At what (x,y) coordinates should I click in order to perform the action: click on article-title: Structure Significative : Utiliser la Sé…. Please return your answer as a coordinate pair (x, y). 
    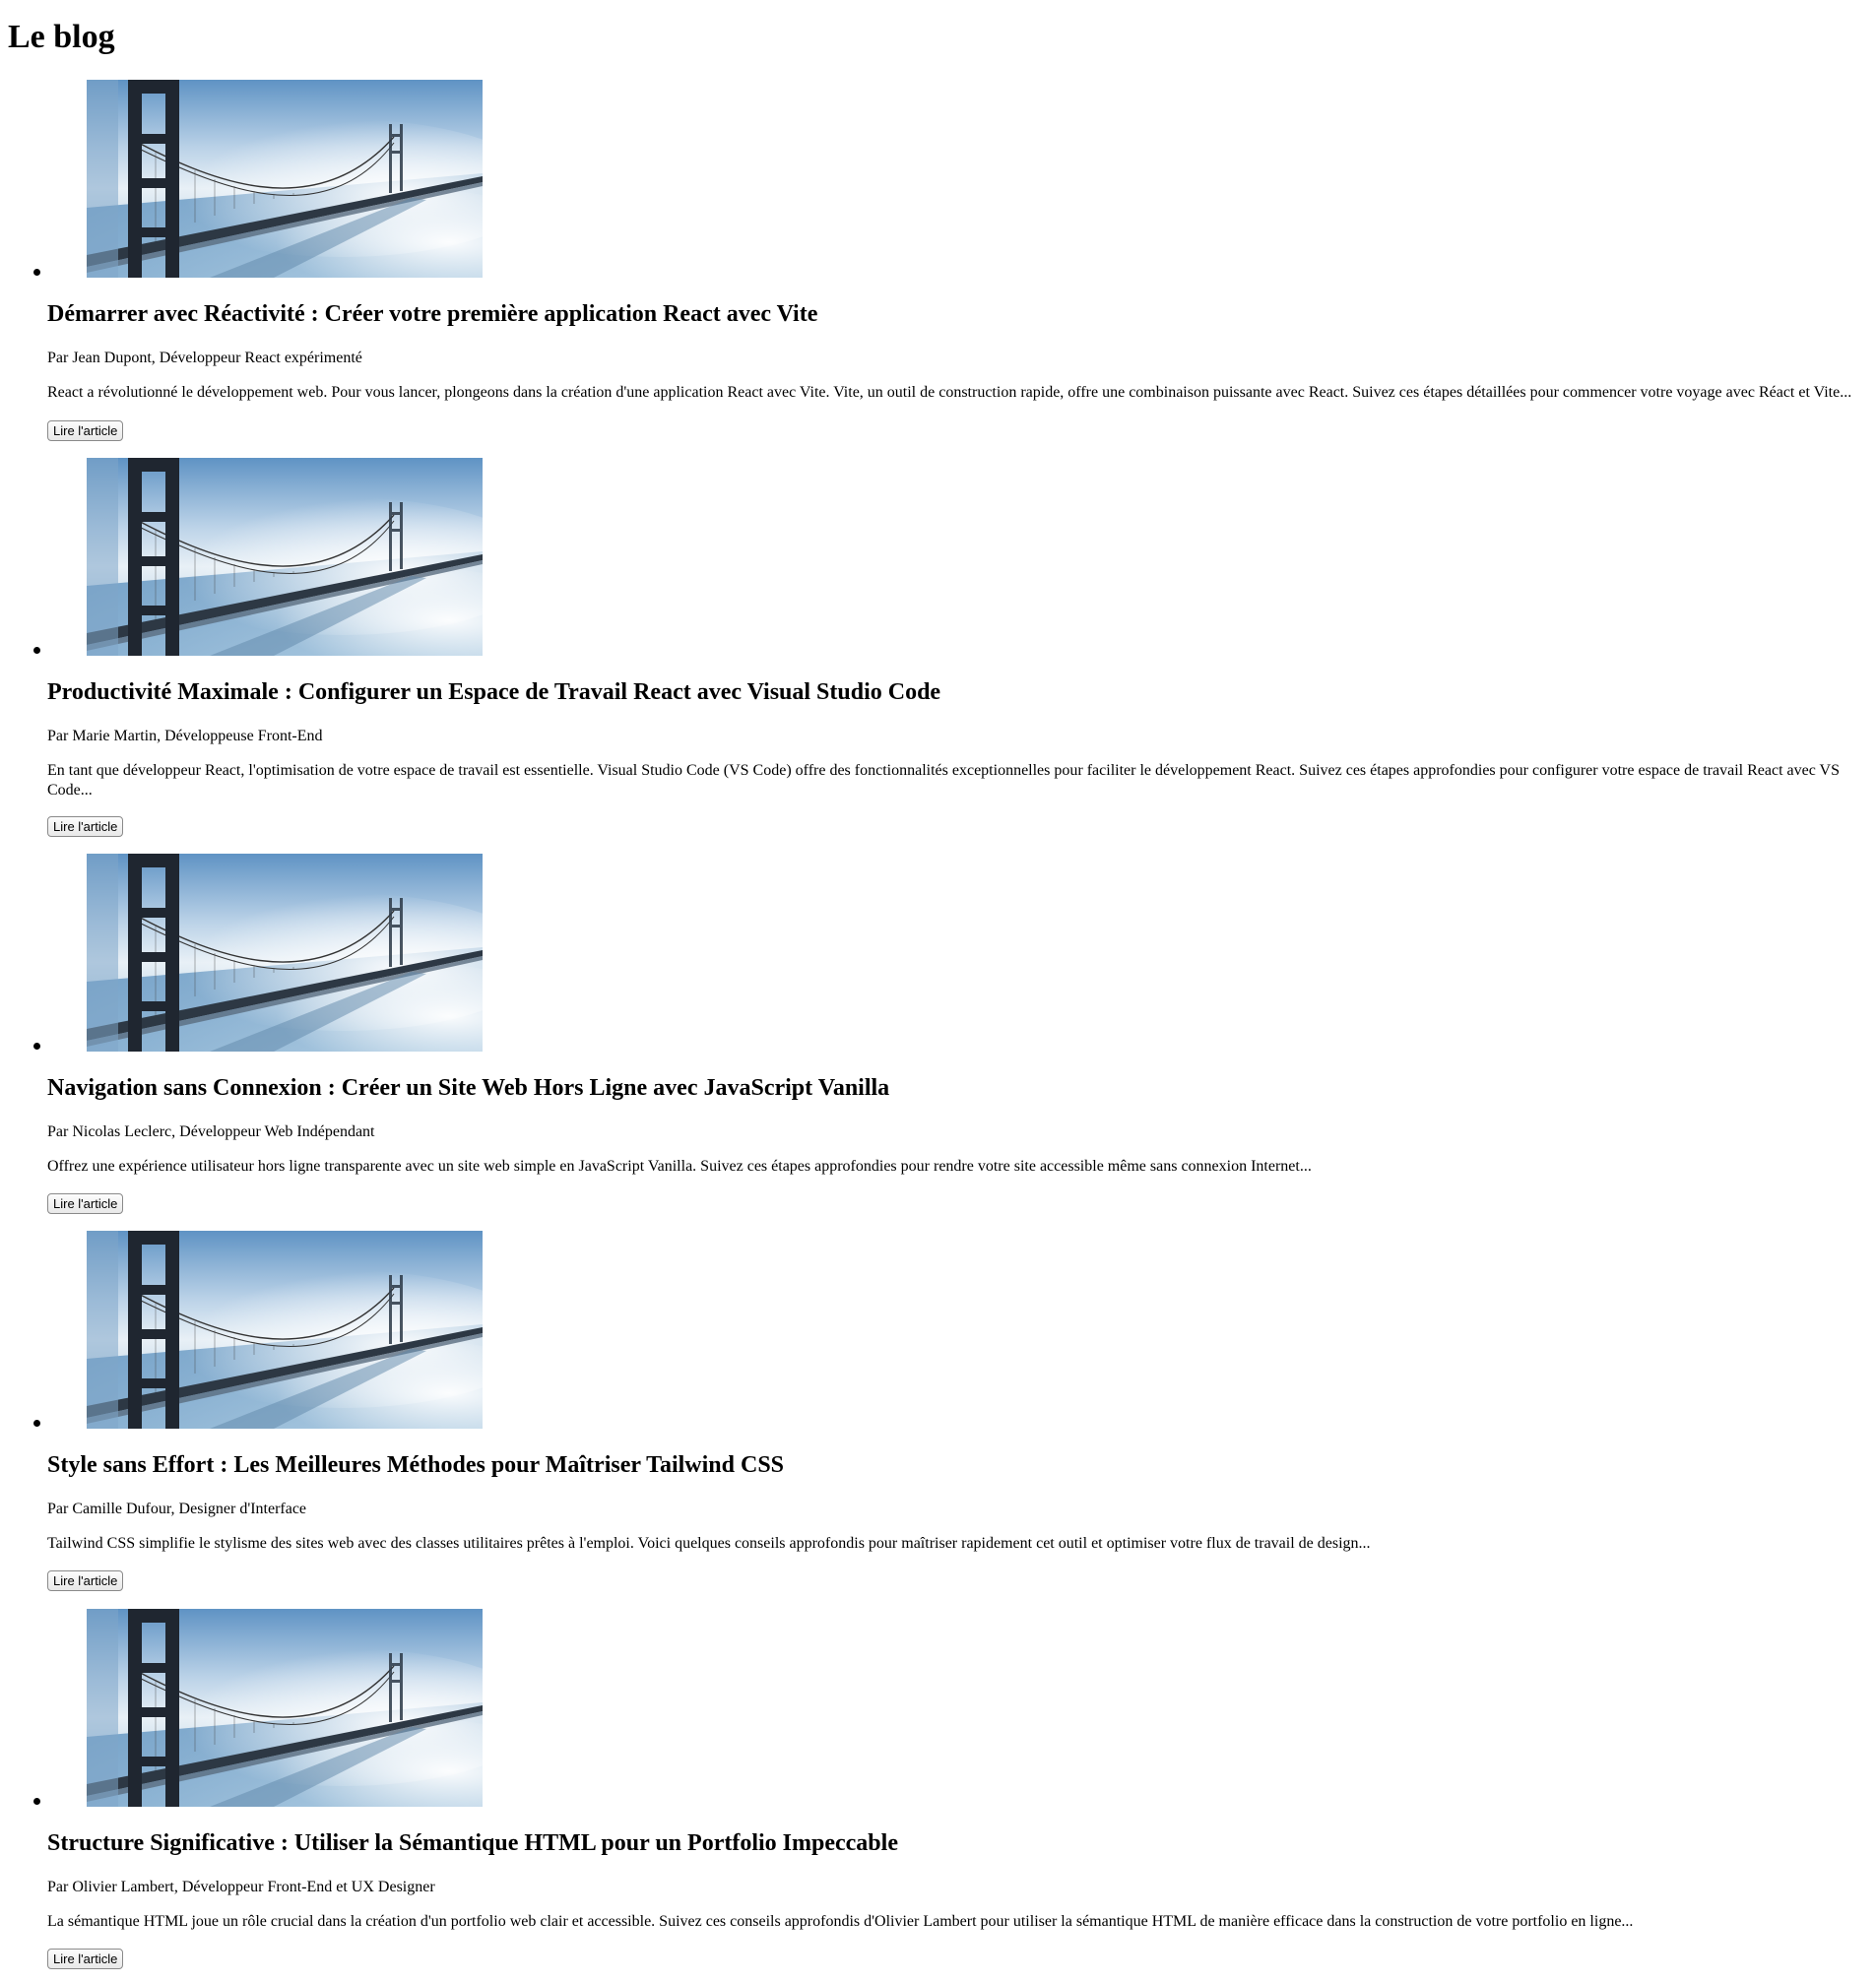
    Looking at the image, I should click on (473, 1843).